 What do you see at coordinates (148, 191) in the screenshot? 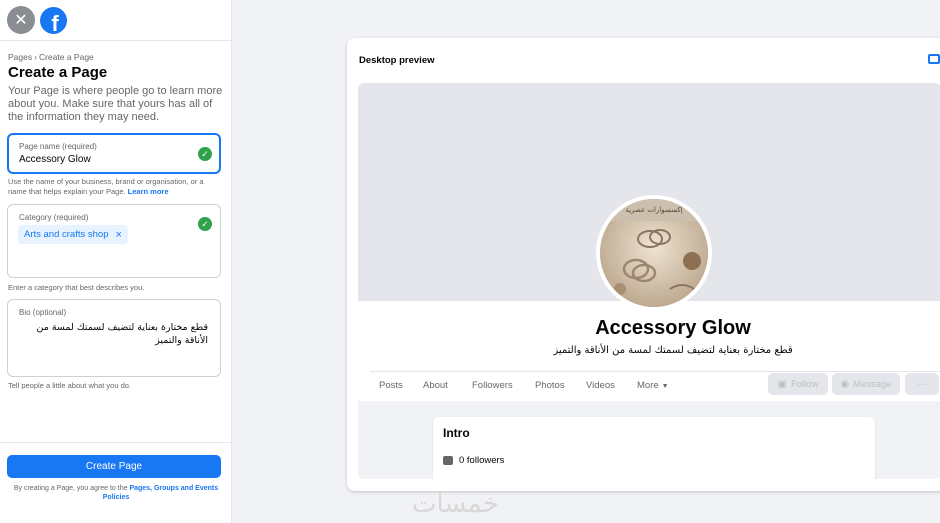
I see `learn-more-link: Learn more` at bounding box center [148, 191].